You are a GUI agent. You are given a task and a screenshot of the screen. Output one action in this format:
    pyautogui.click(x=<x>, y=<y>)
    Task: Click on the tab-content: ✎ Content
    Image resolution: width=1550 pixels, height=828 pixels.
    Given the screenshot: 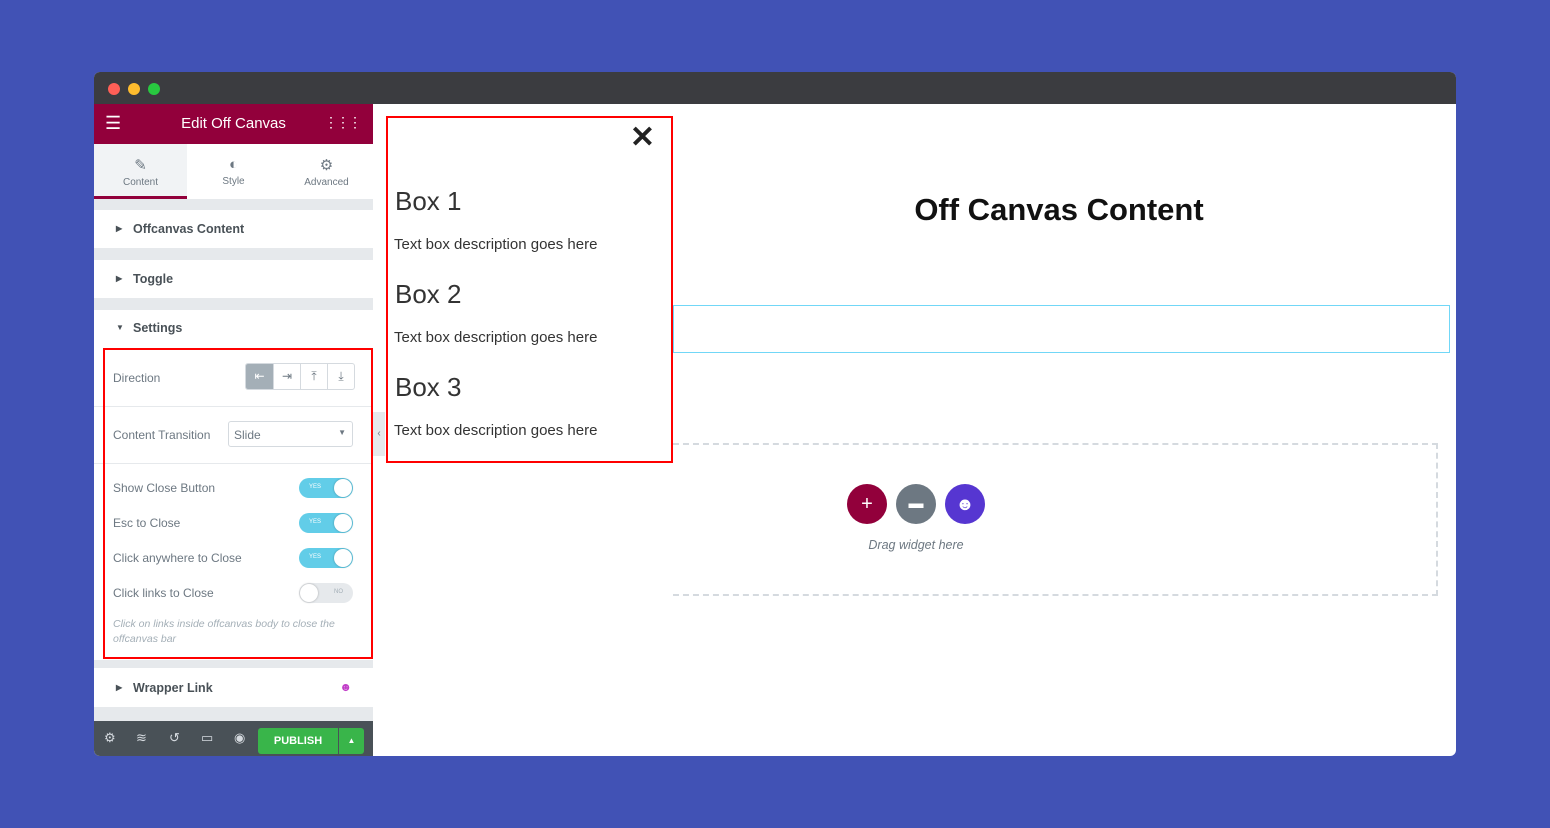 What is the action you would take?
    pyautogui.click(x=140, y=171)
    